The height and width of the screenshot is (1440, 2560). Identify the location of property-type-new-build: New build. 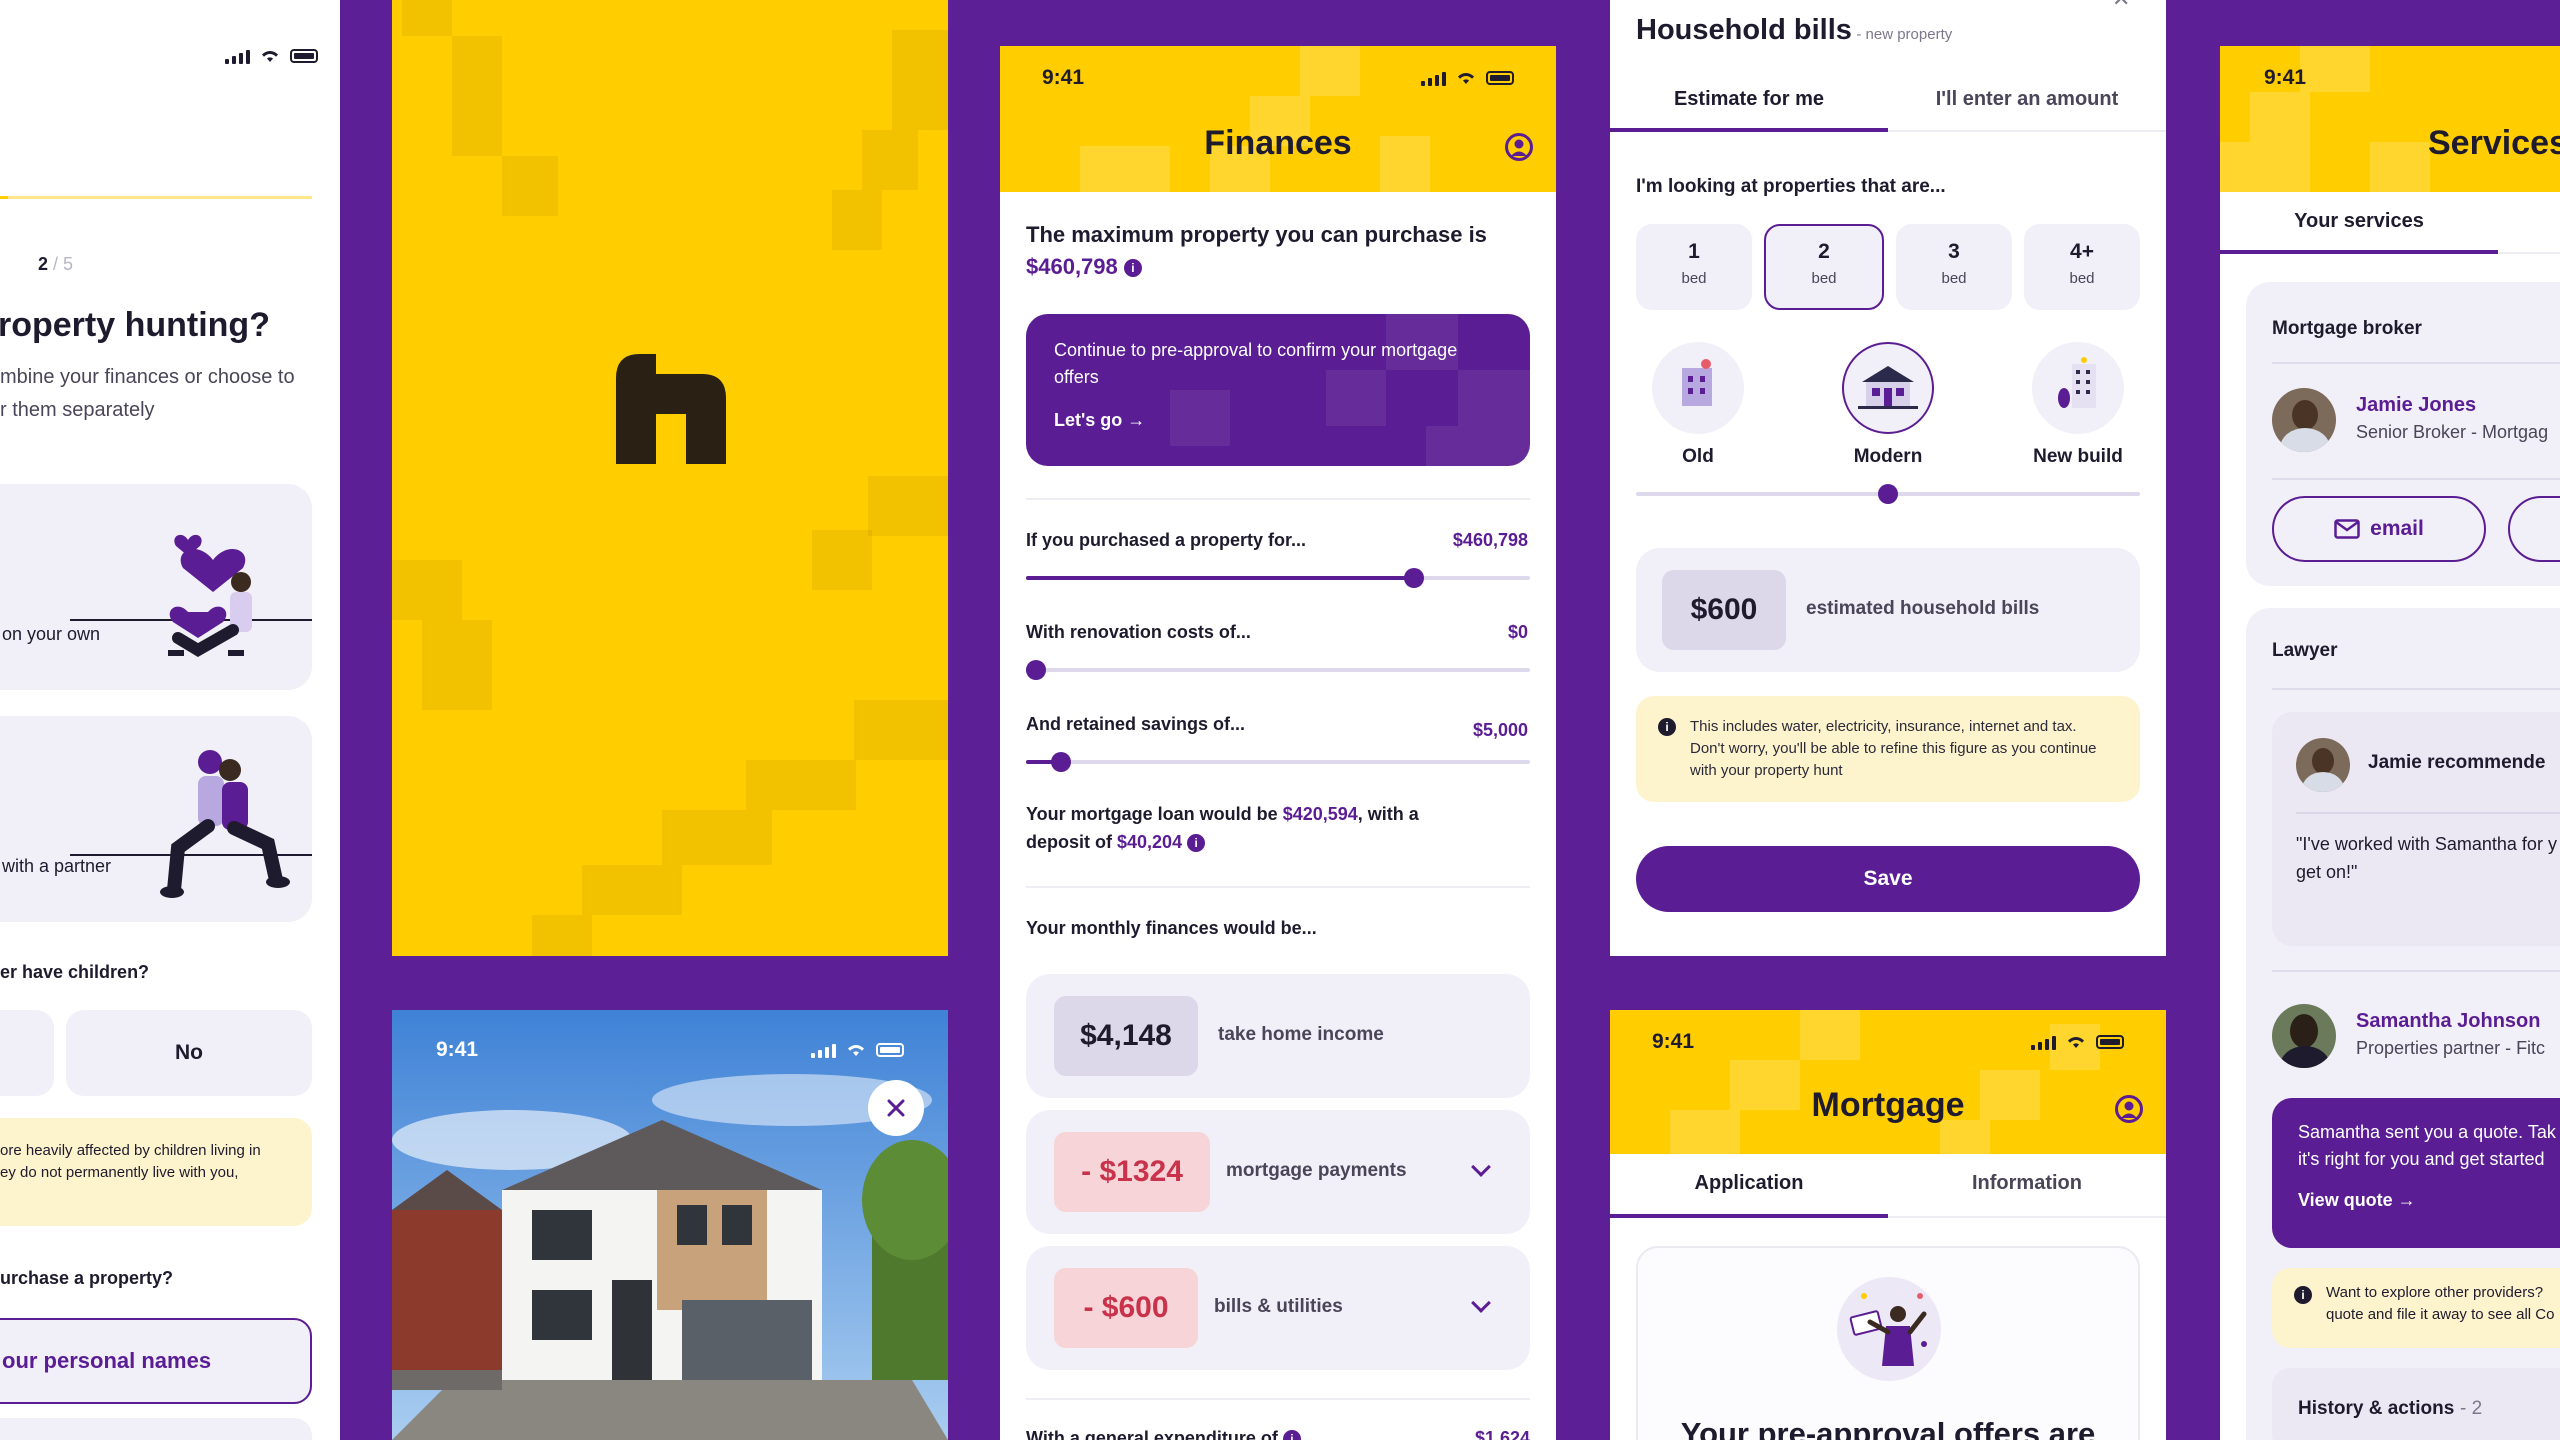
(2078, 405).